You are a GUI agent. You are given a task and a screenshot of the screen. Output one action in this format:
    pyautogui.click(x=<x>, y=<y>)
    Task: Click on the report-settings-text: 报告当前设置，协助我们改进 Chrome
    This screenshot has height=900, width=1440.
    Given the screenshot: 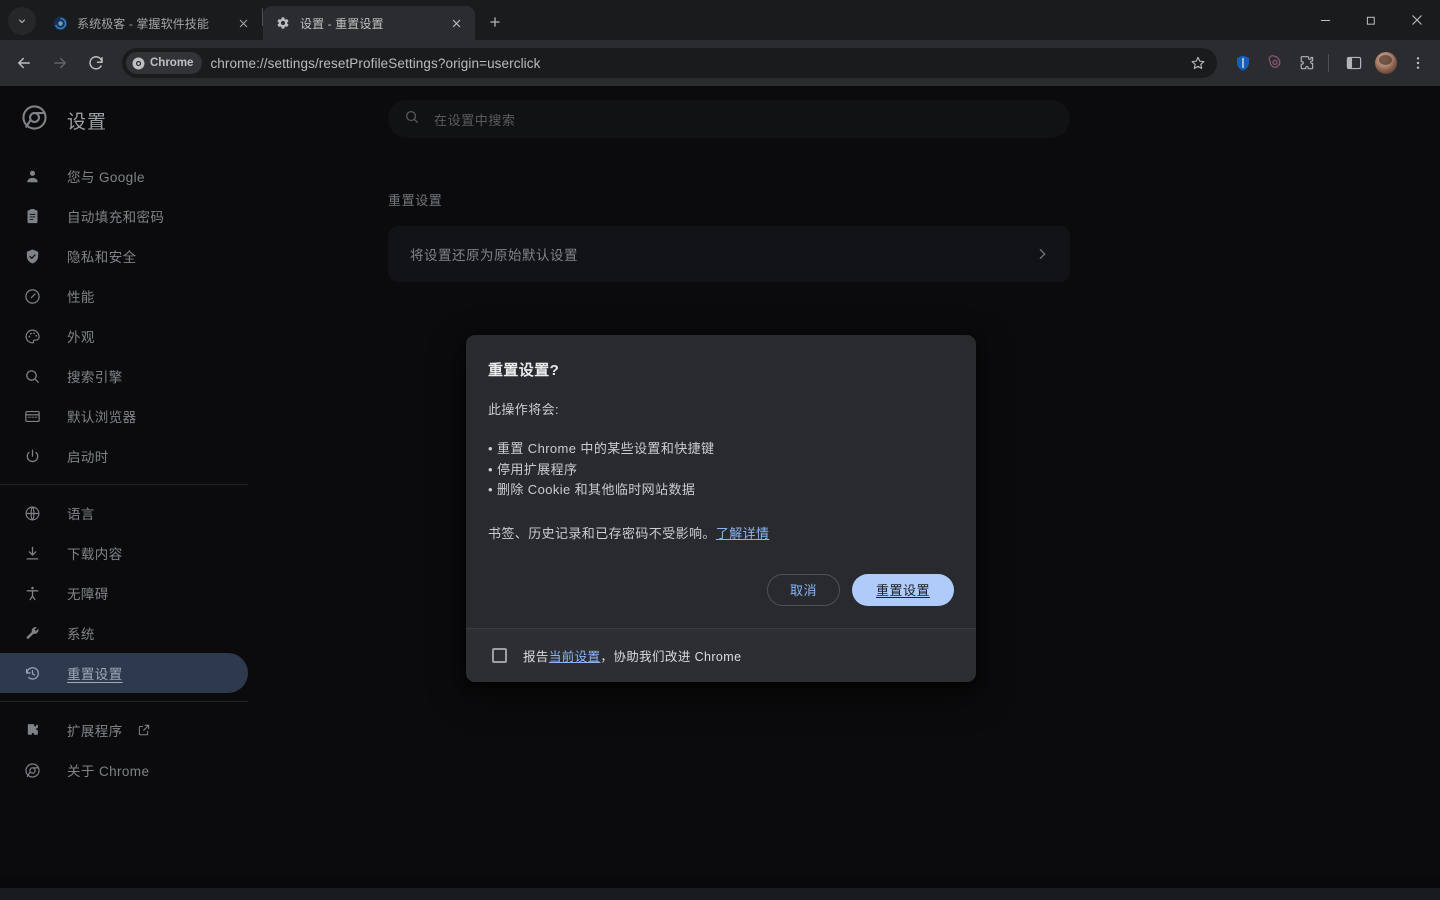 What is the action you would take?
    pyautogui.click(x=632, y=655)
    